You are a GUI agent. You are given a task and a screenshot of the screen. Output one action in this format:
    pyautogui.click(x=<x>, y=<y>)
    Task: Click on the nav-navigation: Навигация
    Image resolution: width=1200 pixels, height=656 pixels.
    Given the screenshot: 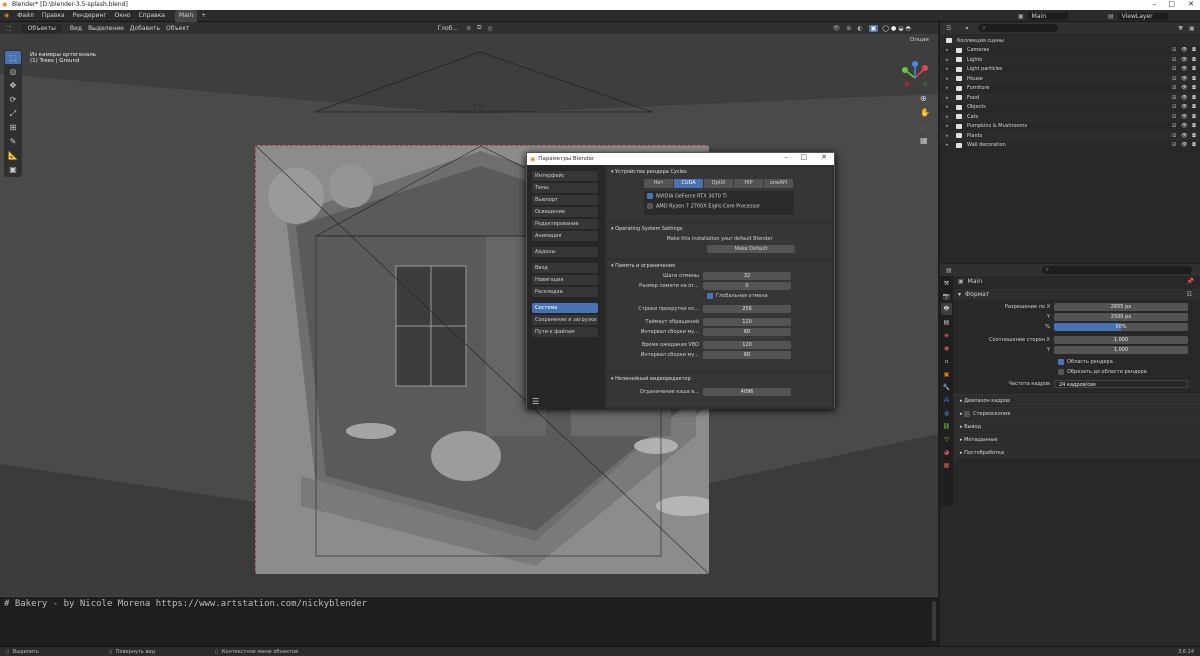 What is the action you would take?
    pyautogui.click(x=565, y=280)
    